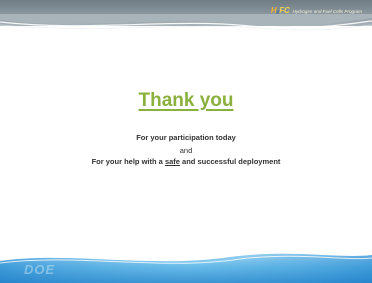  Describe the element at coordinates (186, 150) in the screenshot. I see `and-text: and` at that location.